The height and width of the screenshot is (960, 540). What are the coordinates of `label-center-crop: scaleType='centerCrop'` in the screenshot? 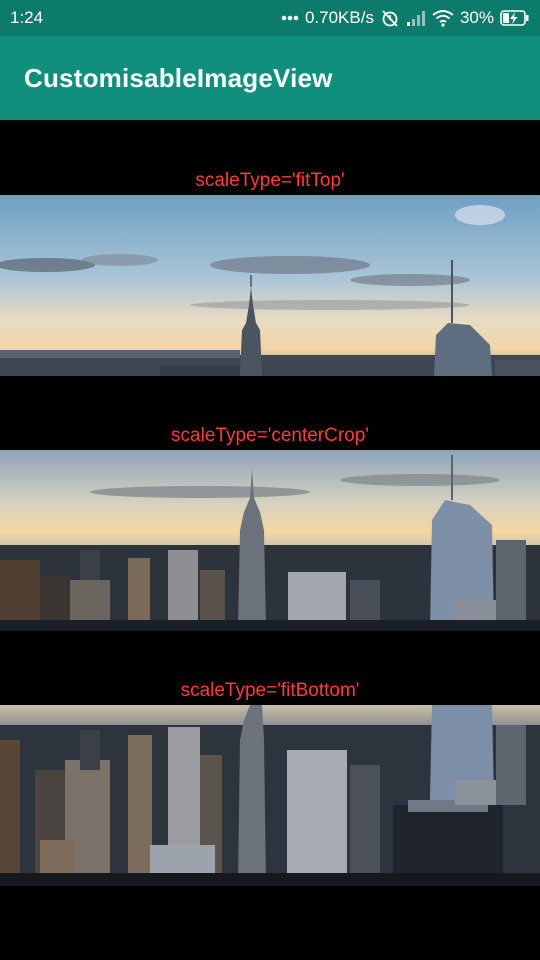 It's located at (270, 435).